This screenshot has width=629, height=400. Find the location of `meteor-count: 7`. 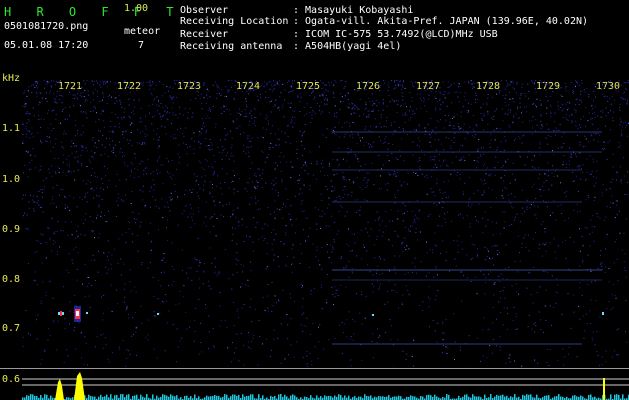

meteor-count: 7 is located at coordinates (141, 45).